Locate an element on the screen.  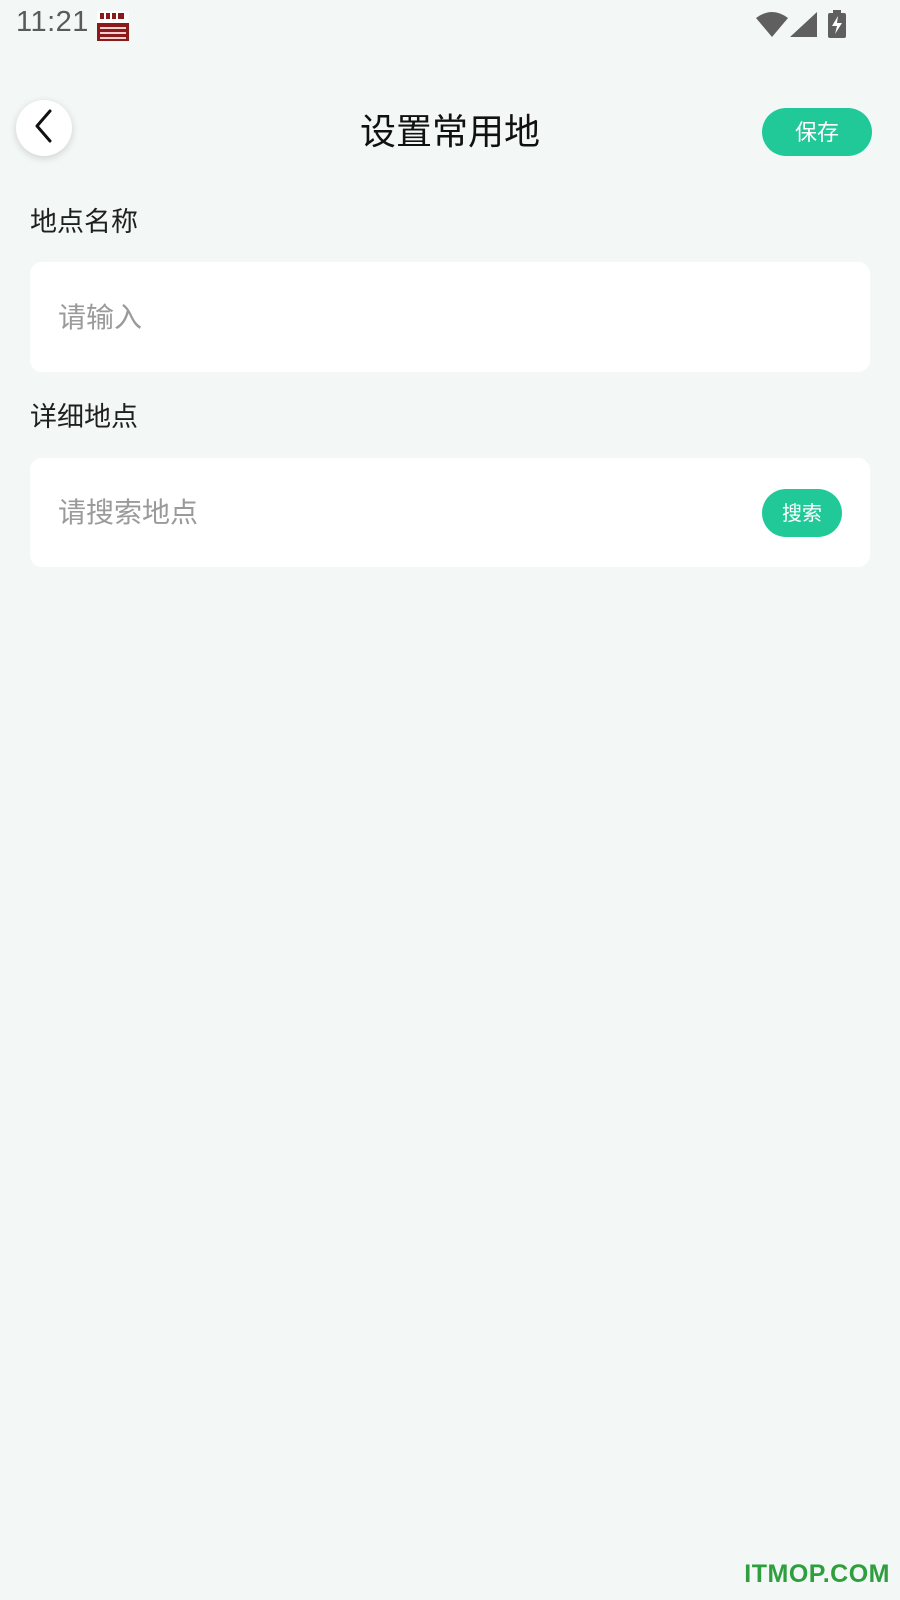
status-bar: 11:21 is located at coordinates (450, 26).